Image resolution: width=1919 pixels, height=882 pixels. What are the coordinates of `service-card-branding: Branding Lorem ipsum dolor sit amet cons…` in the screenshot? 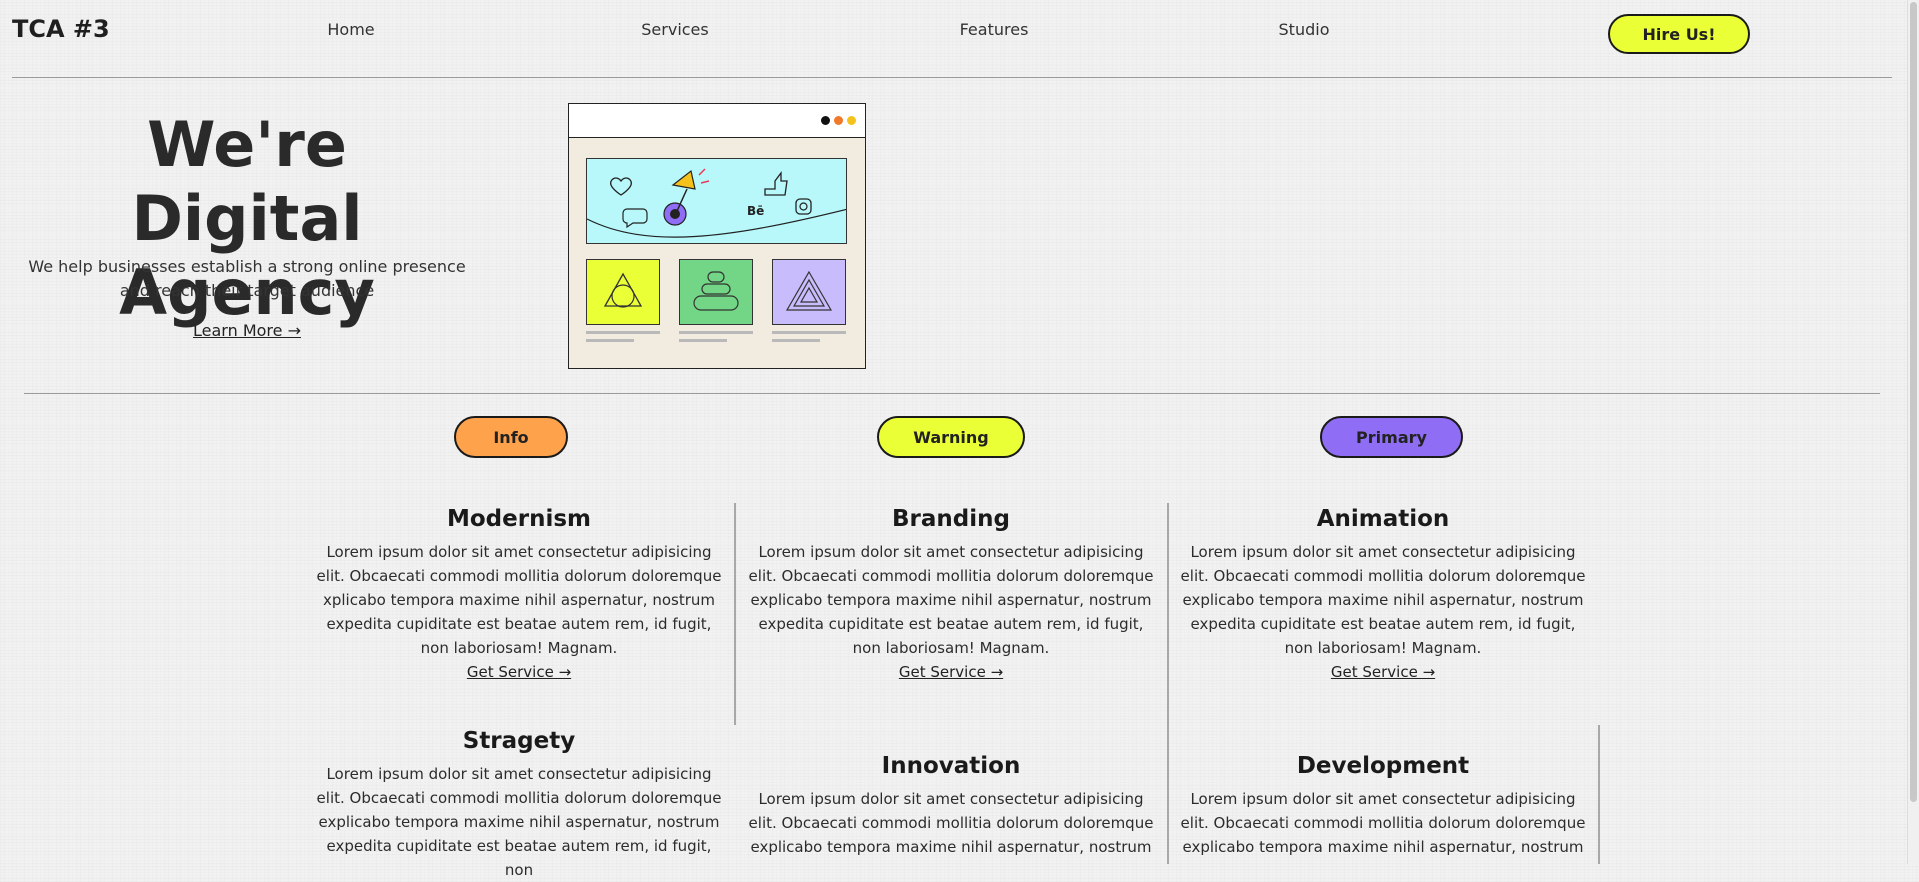 It's located at (951, 594).